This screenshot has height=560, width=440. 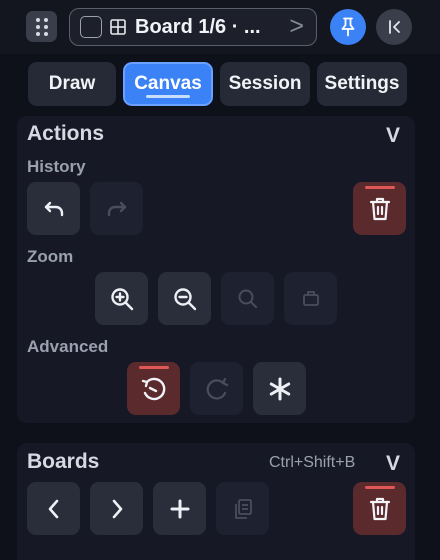 I want to click on zoom-label: Zoom, so click(x=50, y=256).